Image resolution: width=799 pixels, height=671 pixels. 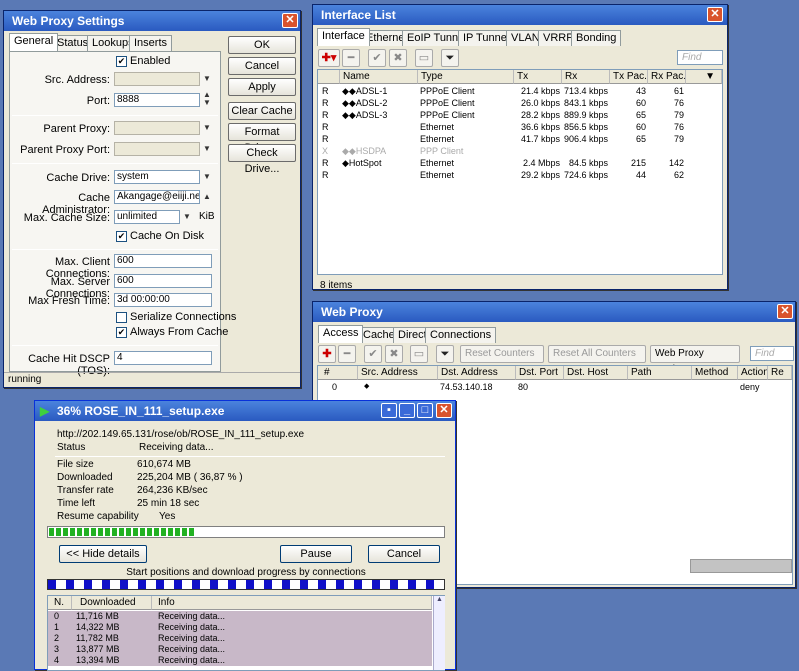 I want to click on maximize-icon: □, so click(x=425, y=410).